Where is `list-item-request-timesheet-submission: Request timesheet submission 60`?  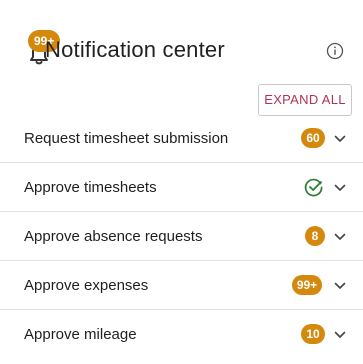 list-item-request-timesheet-submission: Request timesheet submission 60 is located at coordinates (181, 138).